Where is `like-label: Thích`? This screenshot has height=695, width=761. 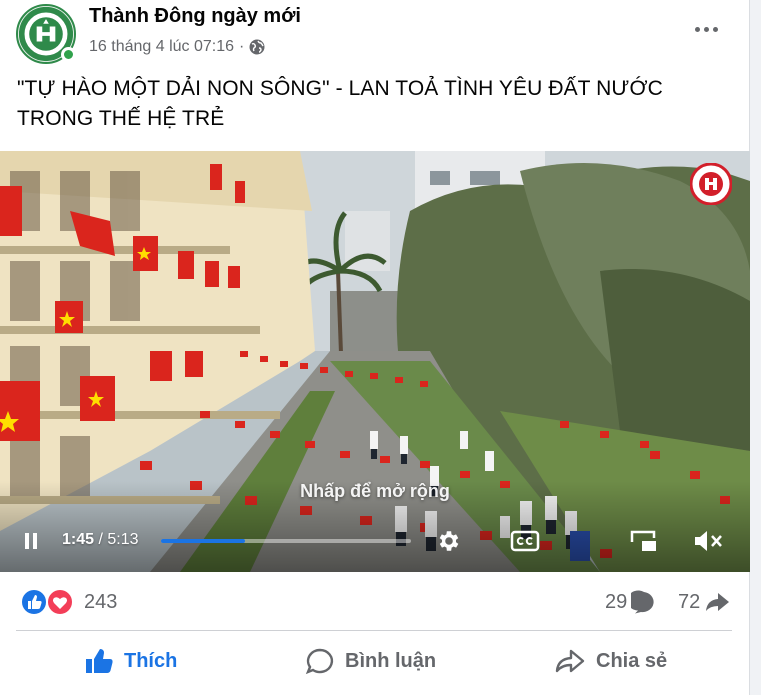 like-label: Thích is located at coordinates (151, 660).